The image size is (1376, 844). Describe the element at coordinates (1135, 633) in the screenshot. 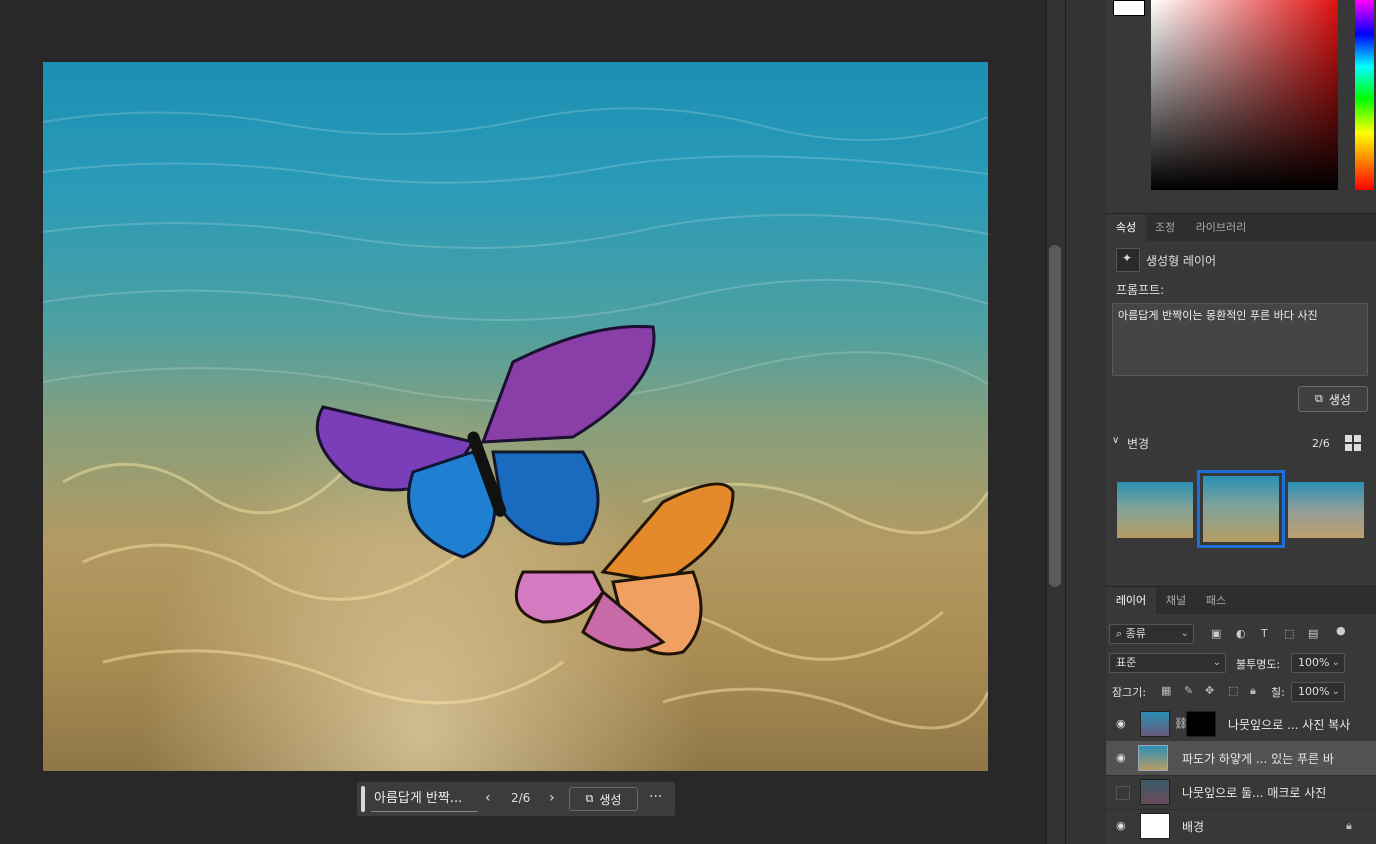

I see `filter-kind-label: 종류` at that location.